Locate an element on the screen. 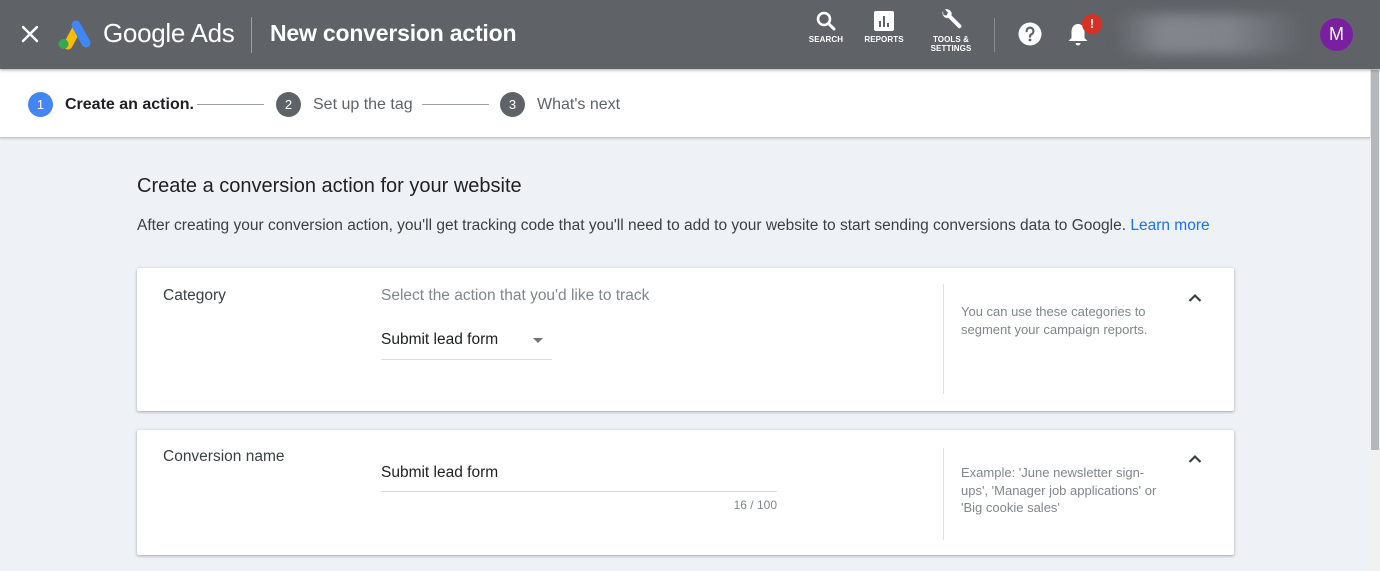  reports-button: REPORTS is located at coordinates (884, 27).